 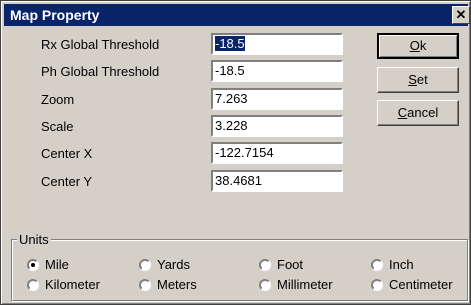 What do you see at coordinates (277, 126) in the screenshot?
I see `scale-input: 3.228` at bounding box center [277, 126].